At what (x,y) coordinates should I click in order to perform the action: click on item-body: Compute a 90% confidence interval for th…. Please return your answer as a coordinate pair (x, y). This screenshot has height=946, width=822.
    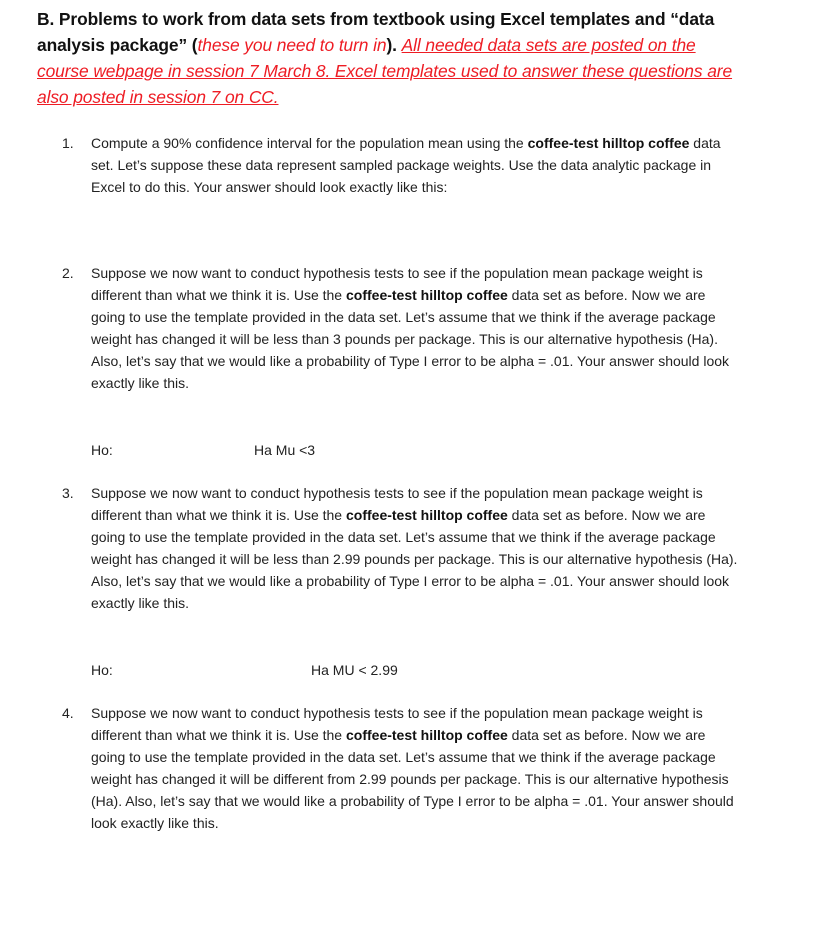
    Looking at the image, I should click on (416, 165).